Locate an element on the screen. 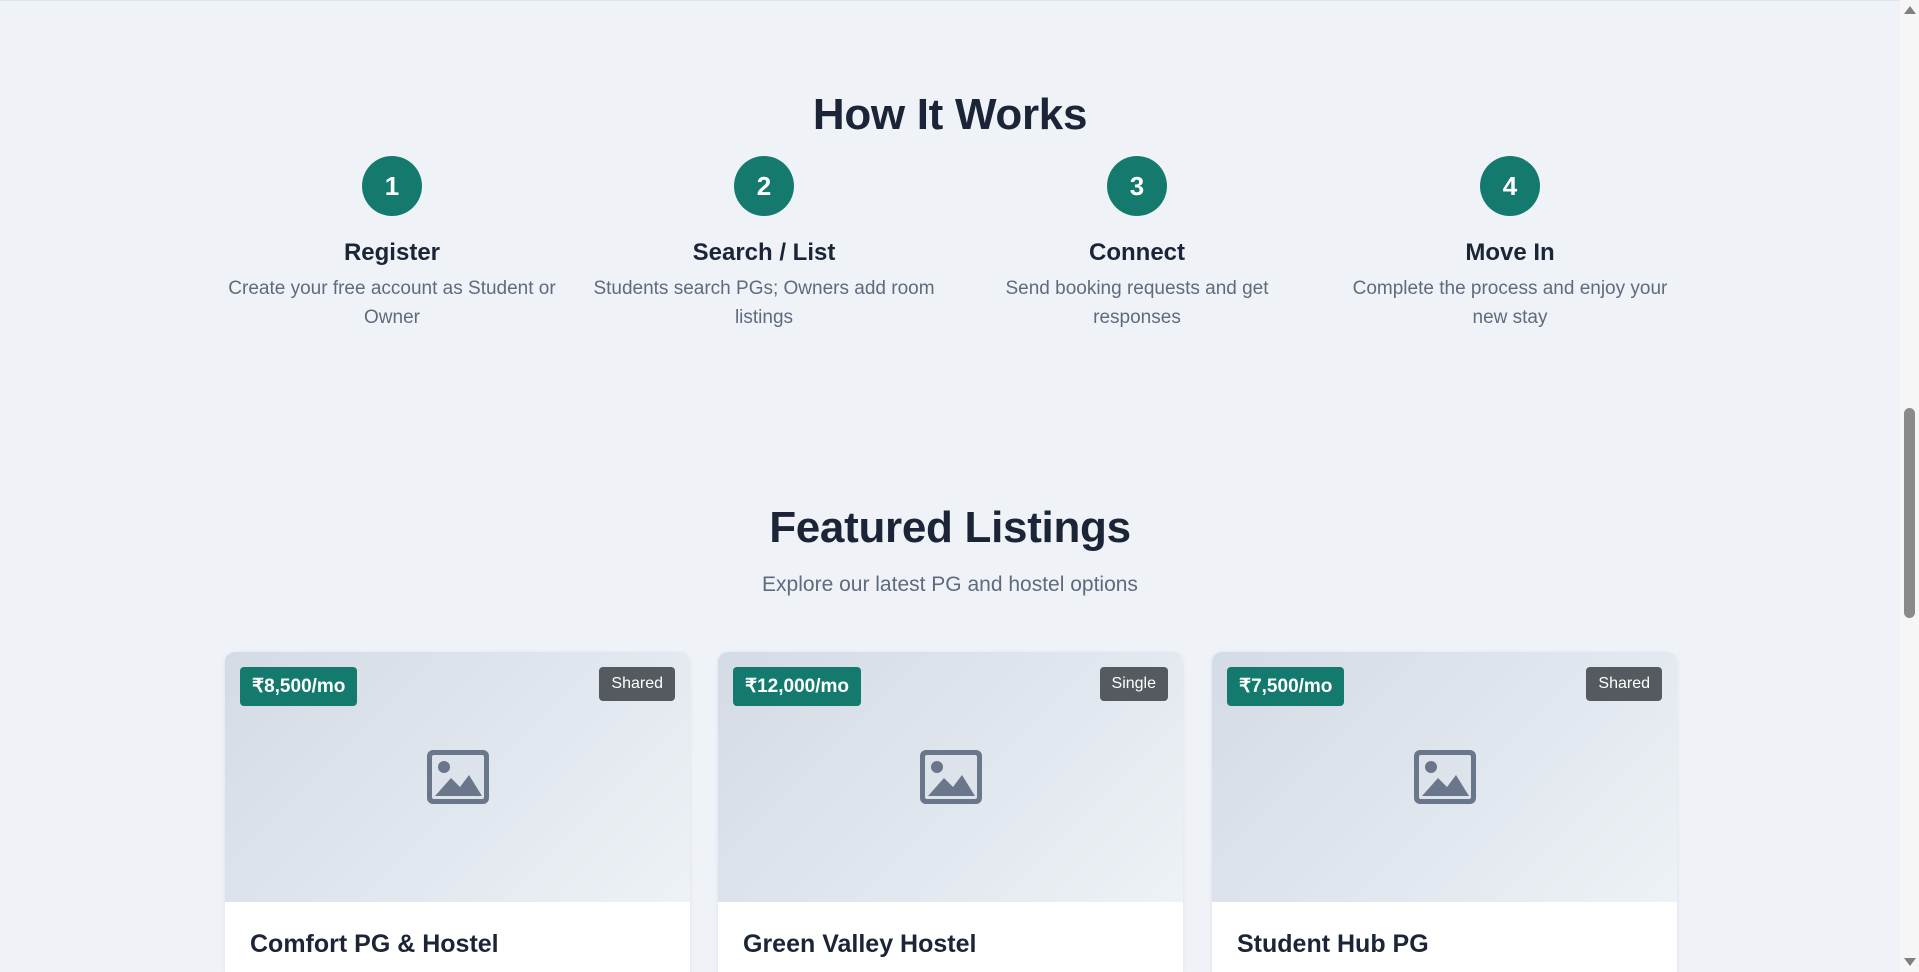 Image resolution: width=1919 pixels, height=972 pixels. scrollbar-thumb is located at coordinates (1909, 513).